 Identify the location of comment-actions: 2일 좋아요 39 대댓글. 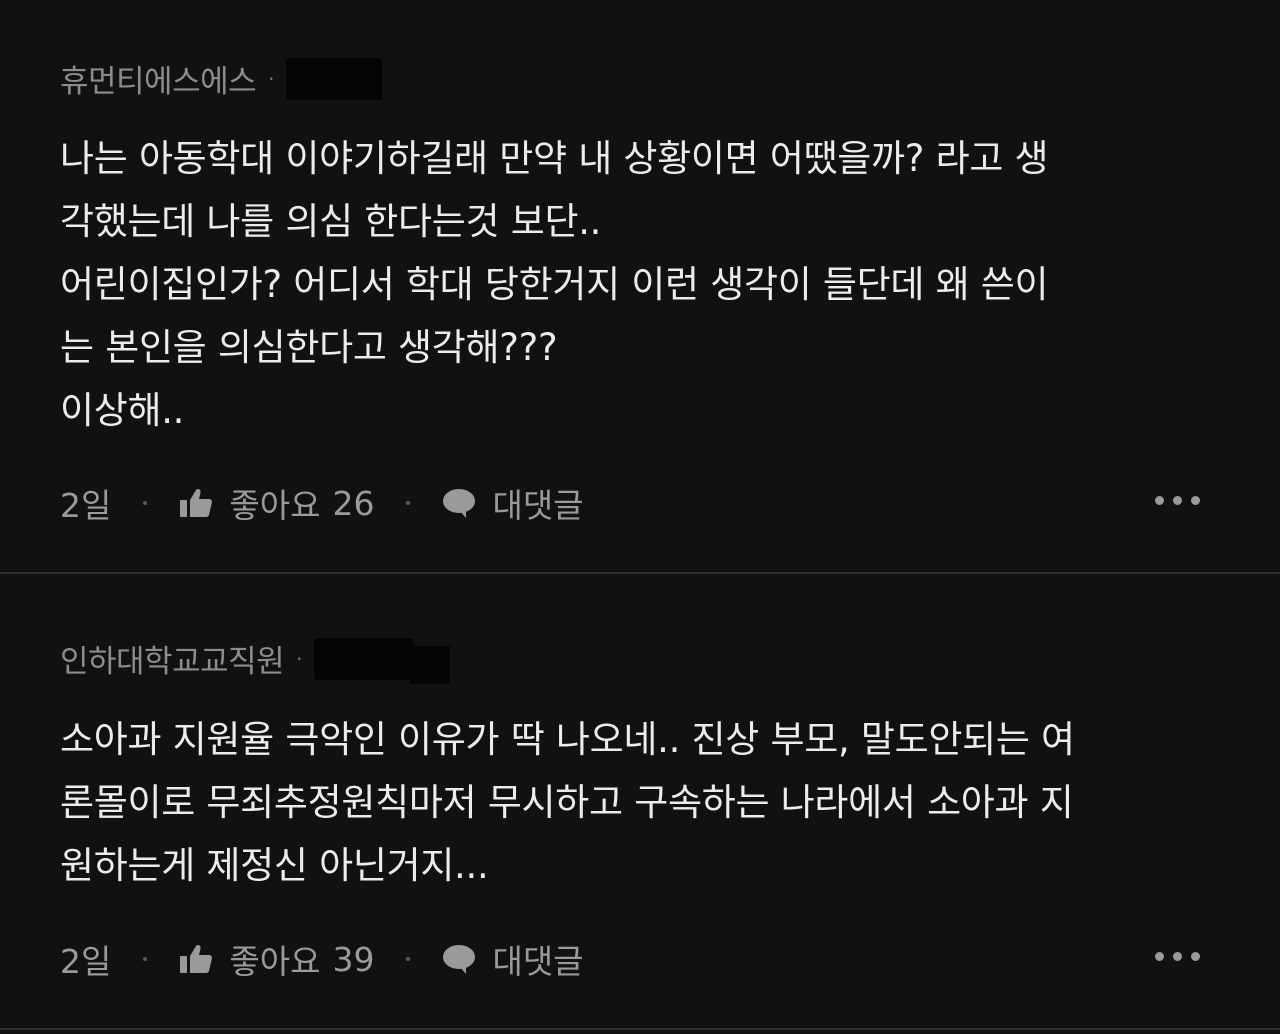
(640, 959).